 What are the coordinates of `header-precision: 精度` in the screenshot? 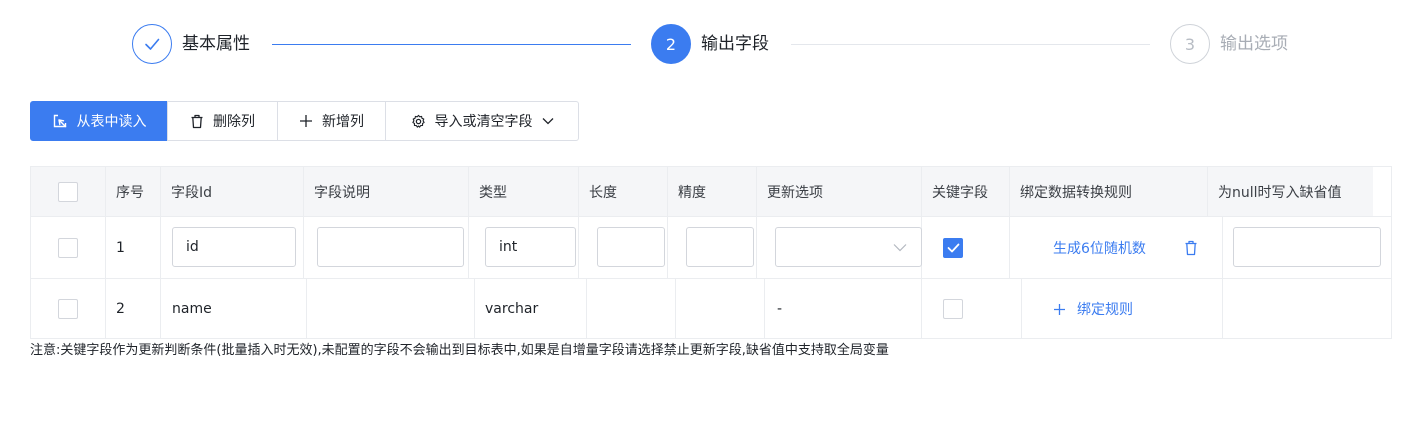 It's located at (712, 191).